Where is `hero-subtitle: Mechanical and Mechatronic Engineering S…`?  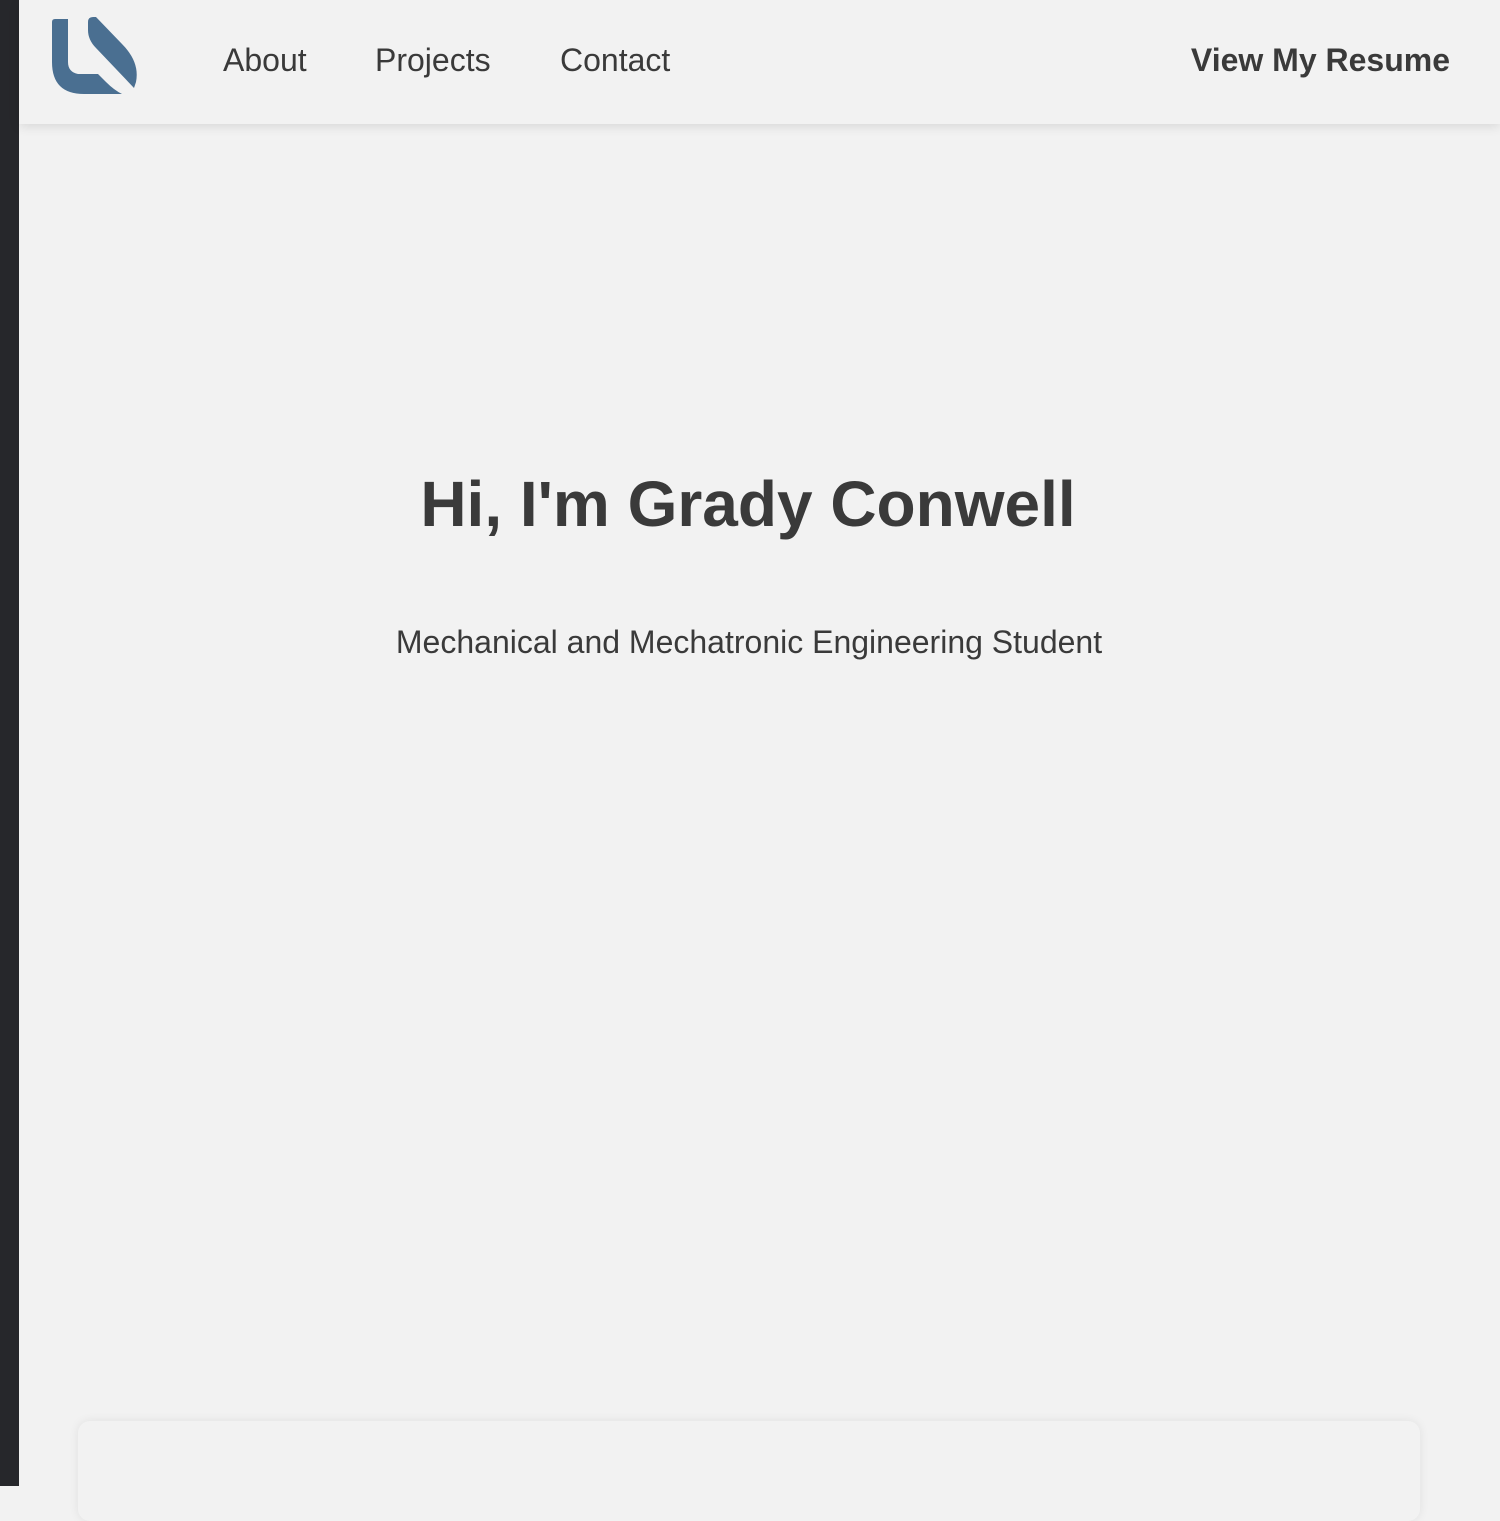
hero-subtitle: Mechanical and Mechatronic Engineering S… is located at coordinates (749, 642).